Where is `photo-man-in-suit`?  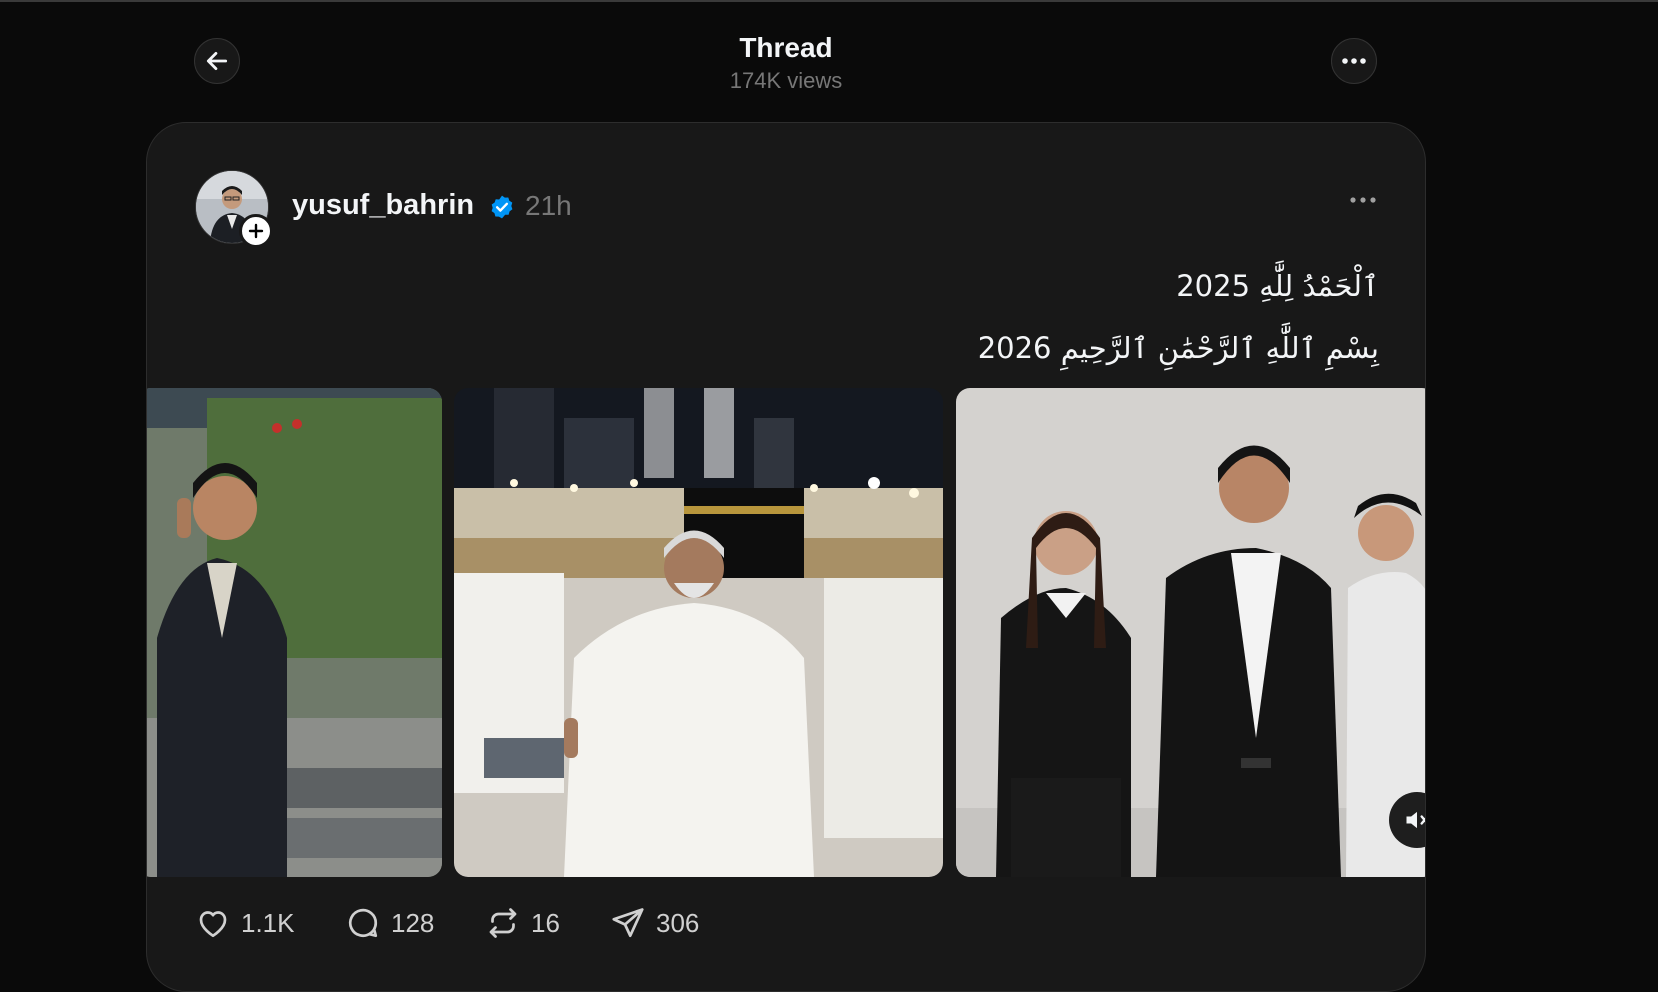
photo-man-in-suit is located at coordinates (294, 632).